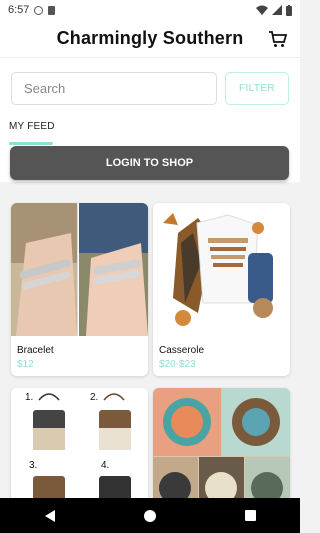 This screenshot has height=533, width=320. I want to click on bag-number-1: 1., so click(29, 397).